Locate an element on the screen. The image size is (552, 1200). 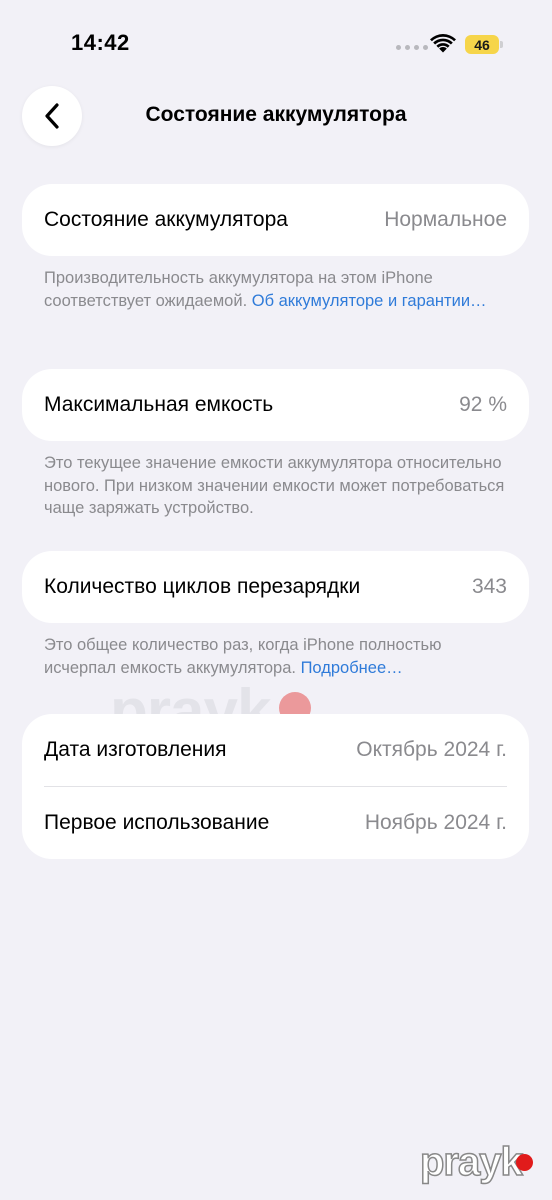
cycle-count-card: Количество циклов перезарядки 343 is located at coordinates (275, 587).